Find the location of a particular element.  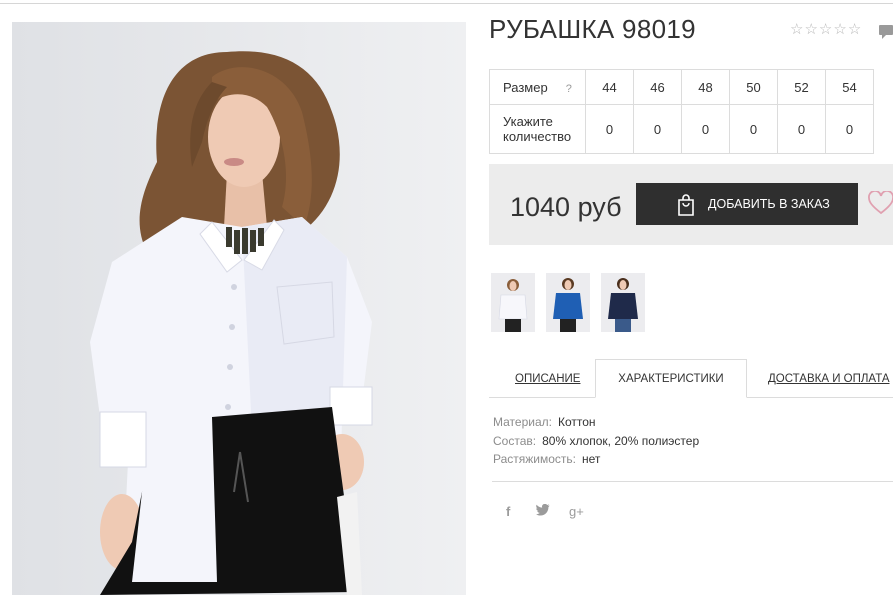

comment-icon is located at coordinates (886, 32).